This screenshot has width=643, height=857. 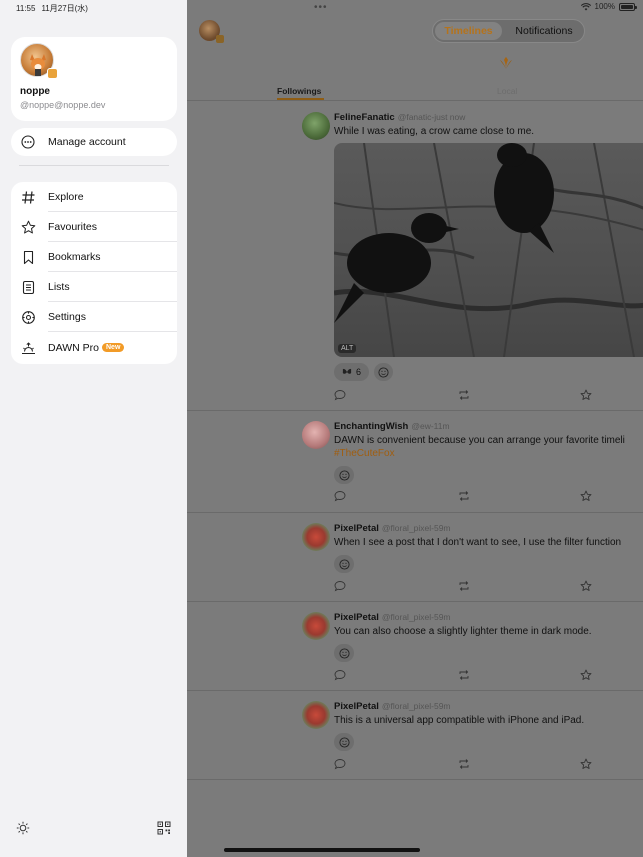 I want to click on sidebar-item-favourites: Favourites, so click(x=94, y=227).